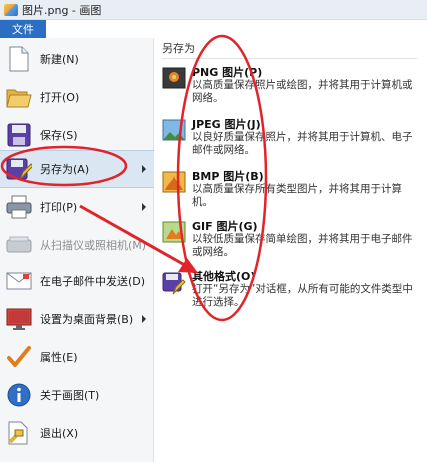 The height and width of the screenshot is (462, 427). Describe the element at coordinates (302, 91) in the screenshot. I see `format-description: 以高质量保存照片或绘图，并将其用于计算机或网络。` at that location.